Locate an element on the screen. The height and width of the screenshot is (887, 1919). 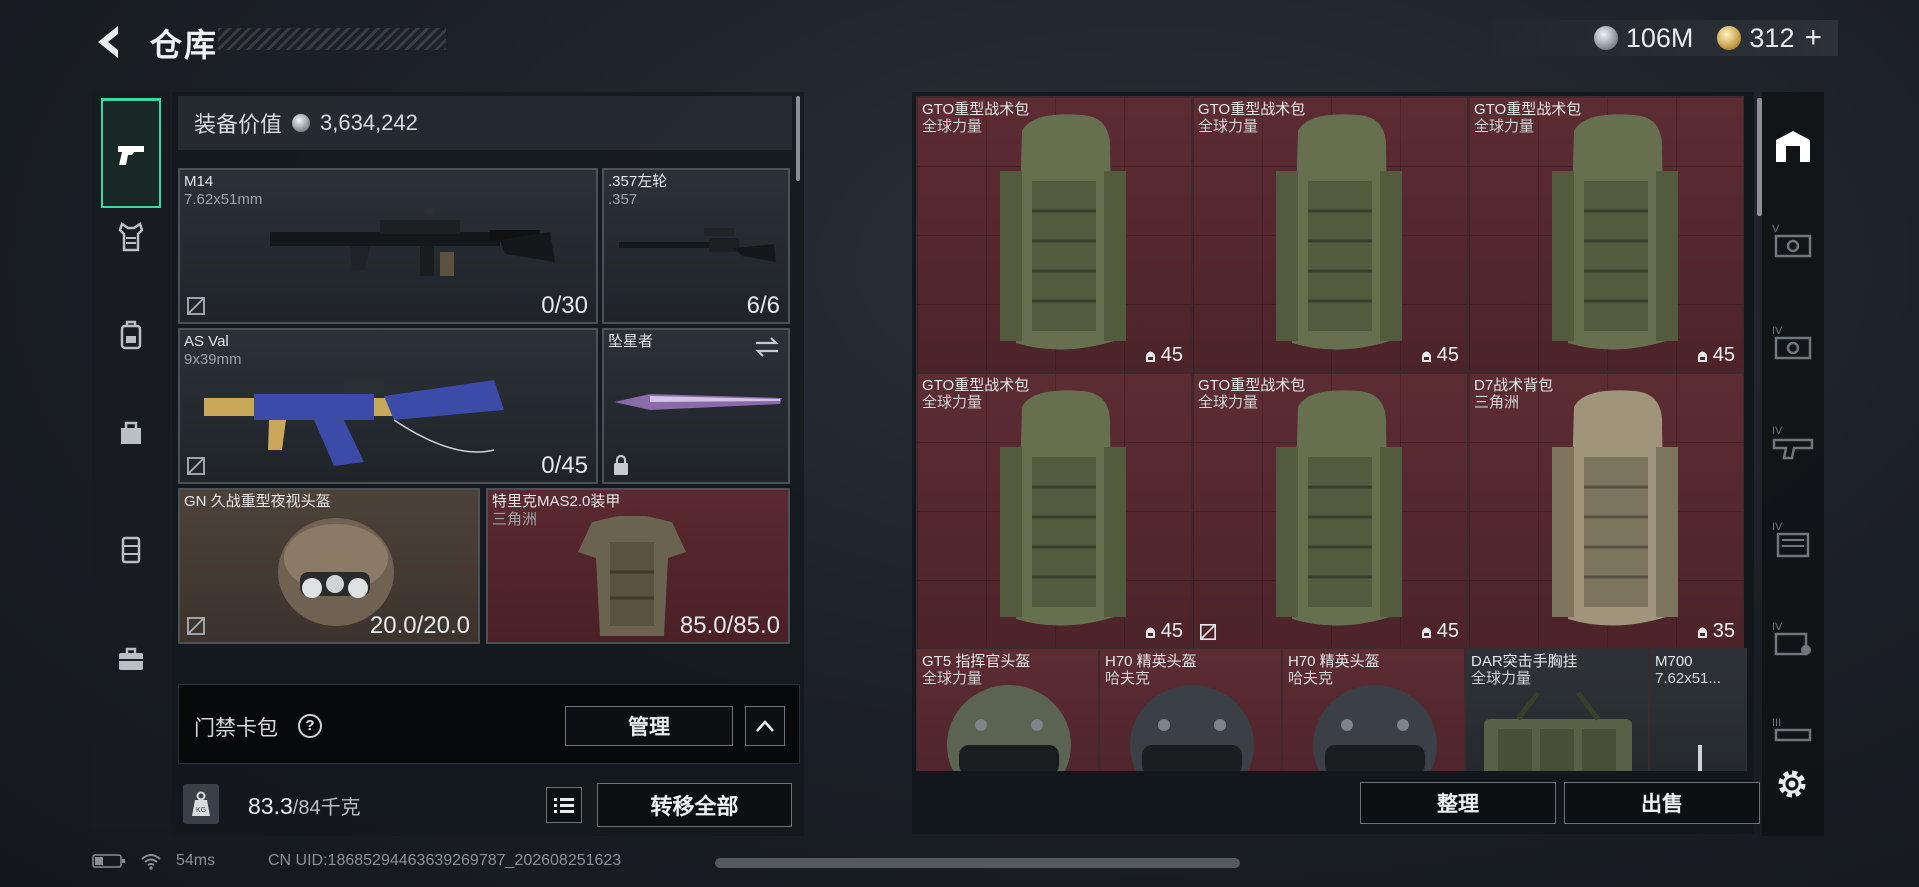
item-name: GT5 指挥官头盔 is located at coordinates (976, 661).